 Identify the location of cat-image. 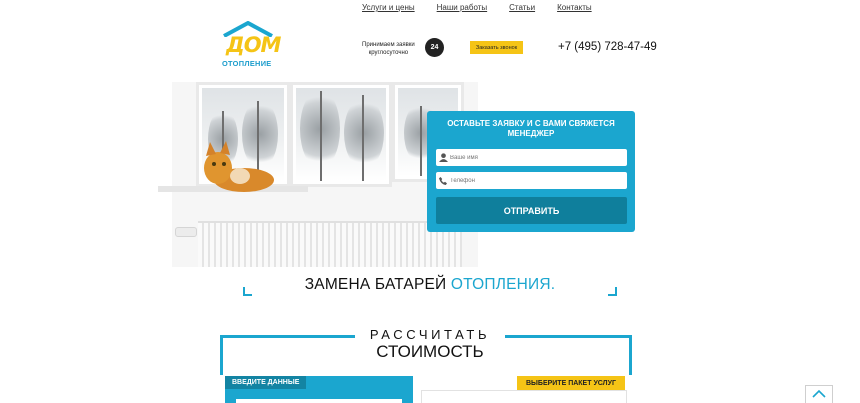
(239, 166).